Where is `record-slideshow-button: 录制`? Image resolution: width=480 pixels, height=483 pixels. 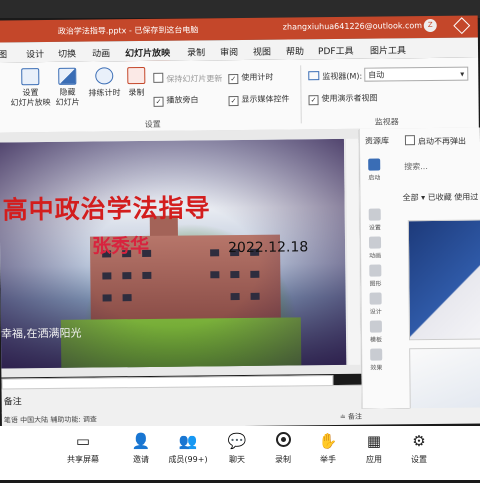
record-slideshow-button: 录制 is located at coordinates (136, 82).